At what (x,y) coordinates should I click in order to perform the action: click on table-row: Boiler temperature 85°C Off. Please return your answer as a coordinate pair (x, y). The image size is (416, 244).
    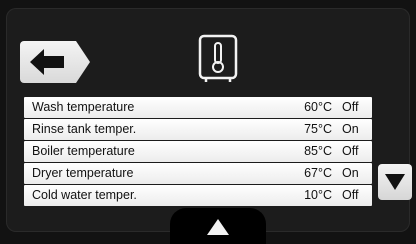
    Looking at the image, I should click on (198, 151).